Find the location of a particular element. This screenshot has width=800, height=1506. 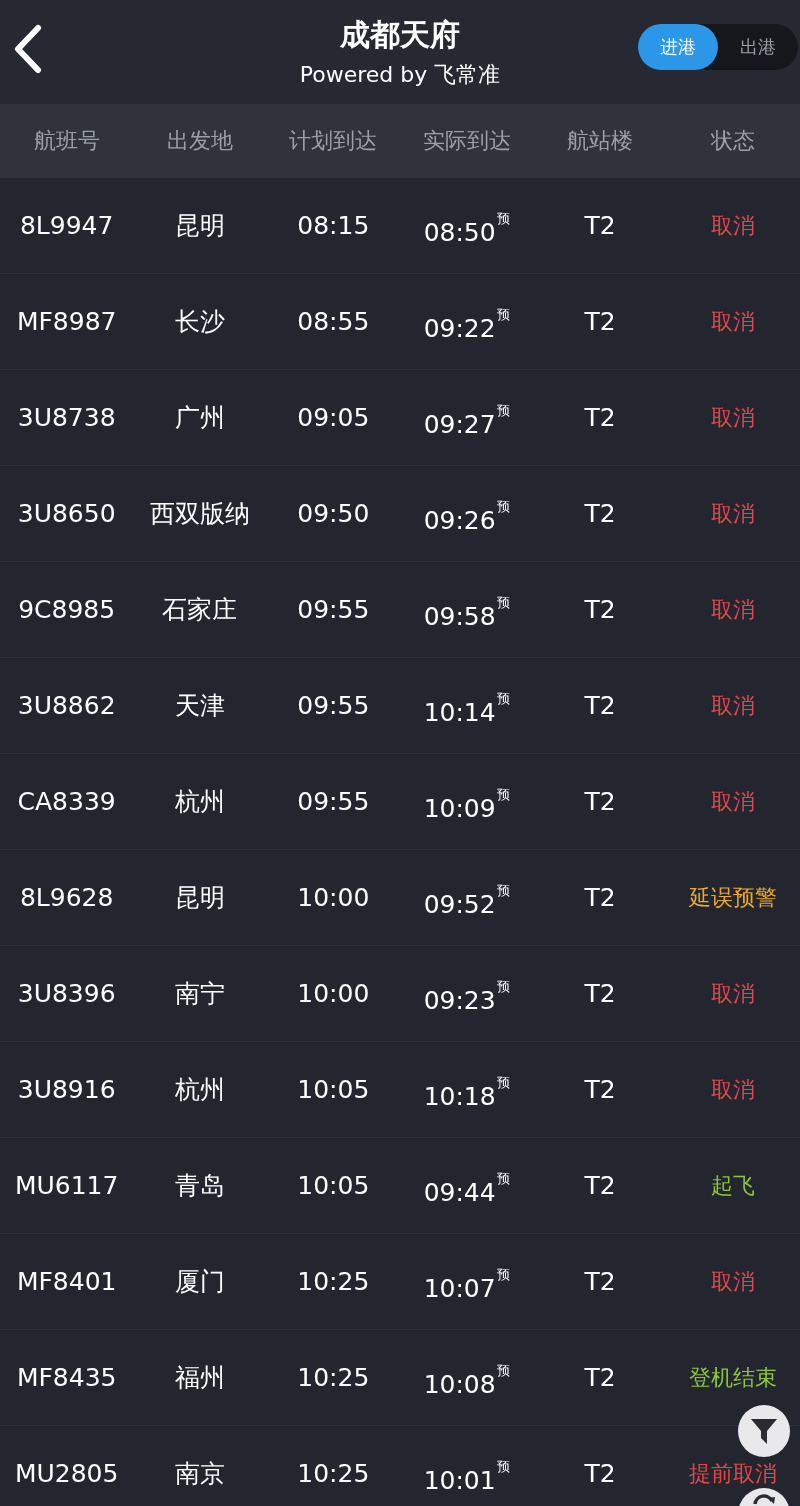

powered-by-text: Powered by 飞常准 is located at coordinates (400, 74).